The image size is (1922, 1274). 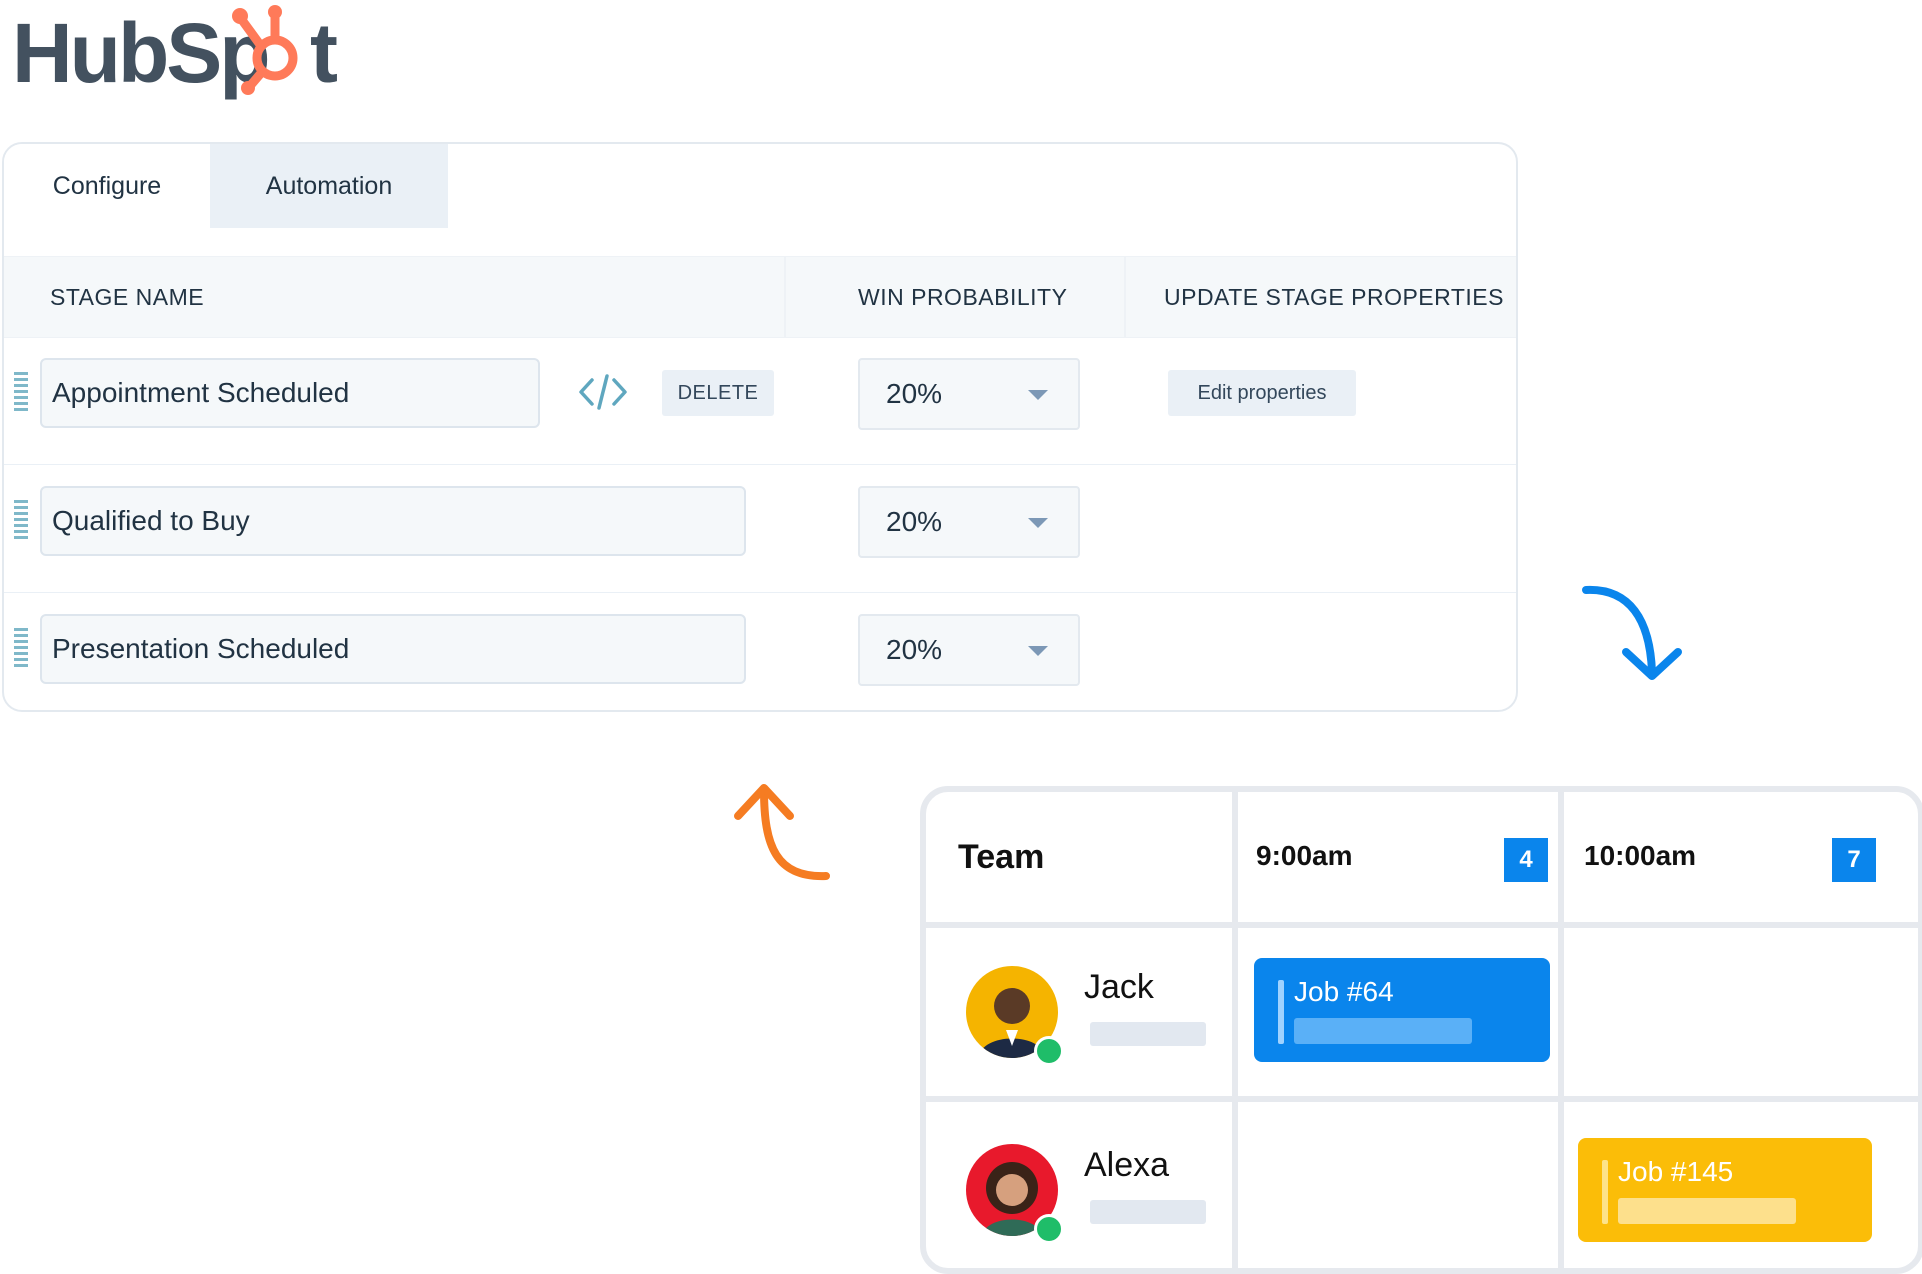 I want to click on time-slot-header: 9:00am, so click(x=1304, y=855).